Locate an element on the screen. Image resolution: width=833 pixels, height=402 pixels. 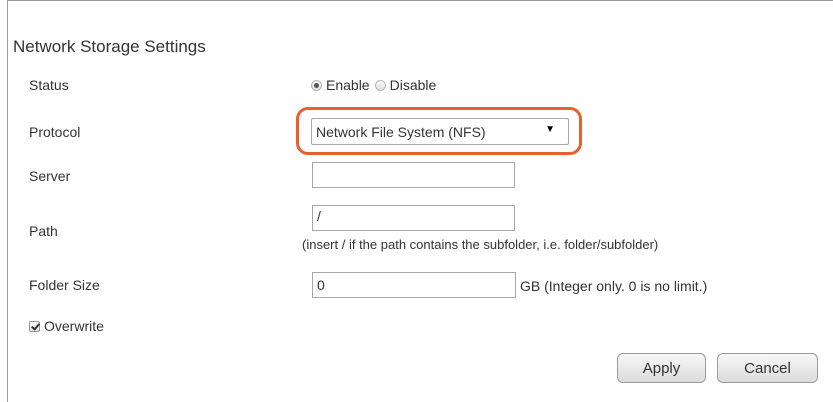
folder-size-label: Folder Size is located at coordinates (64, 285).